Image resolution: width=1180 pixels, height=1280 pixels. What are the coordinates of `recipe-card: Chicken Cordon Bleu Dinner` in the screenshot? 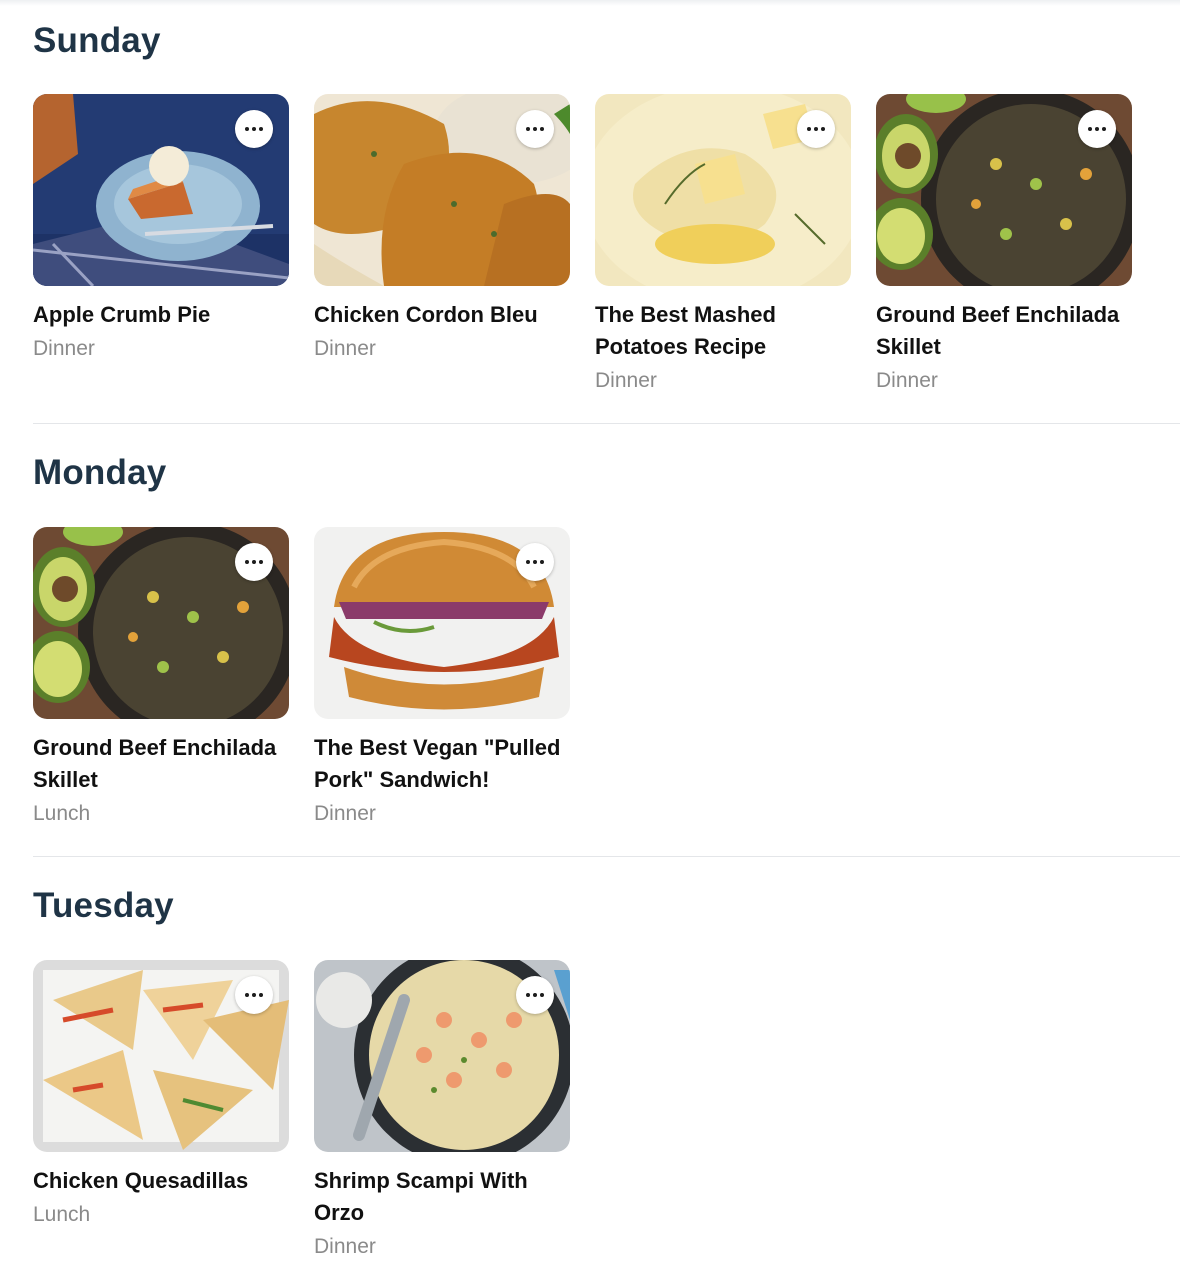 It's located at (442, 245).